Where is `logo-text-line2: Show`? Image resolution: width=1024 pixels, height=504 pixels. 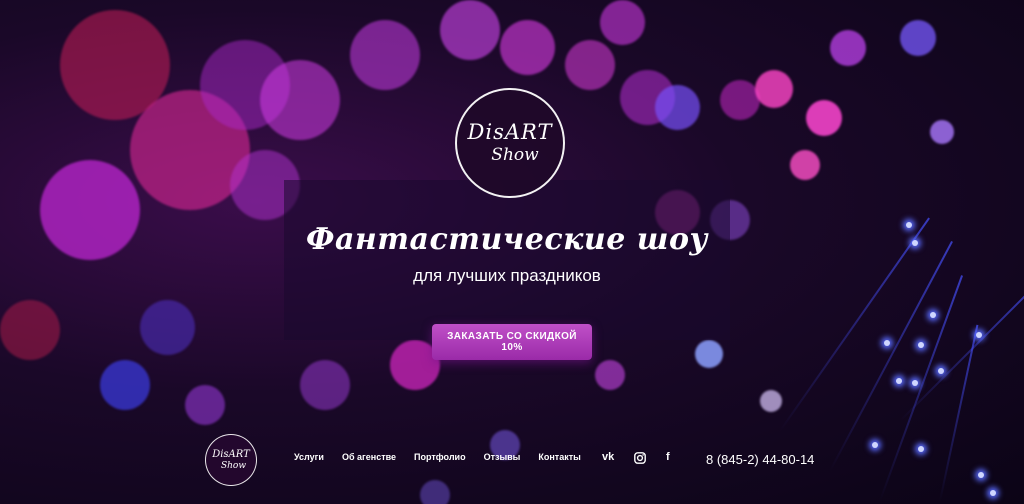 logo-text-line2: Show is located at coordinates (515, 155).